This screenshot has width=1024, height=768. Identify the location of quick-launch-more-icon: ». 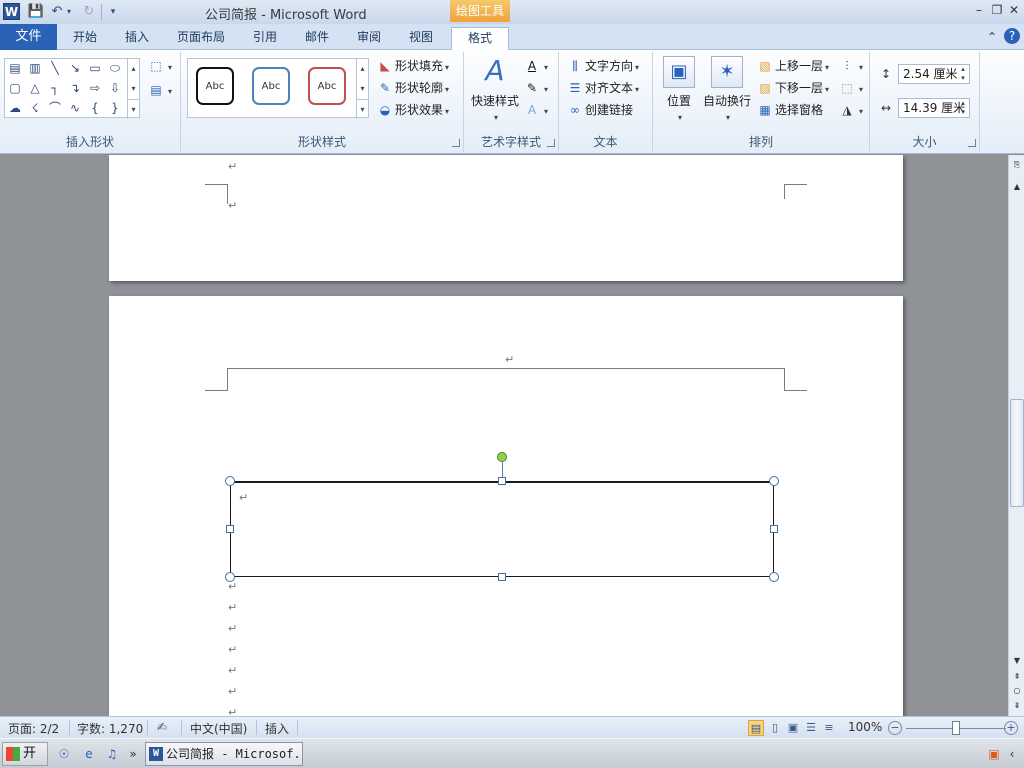
(133, 754).